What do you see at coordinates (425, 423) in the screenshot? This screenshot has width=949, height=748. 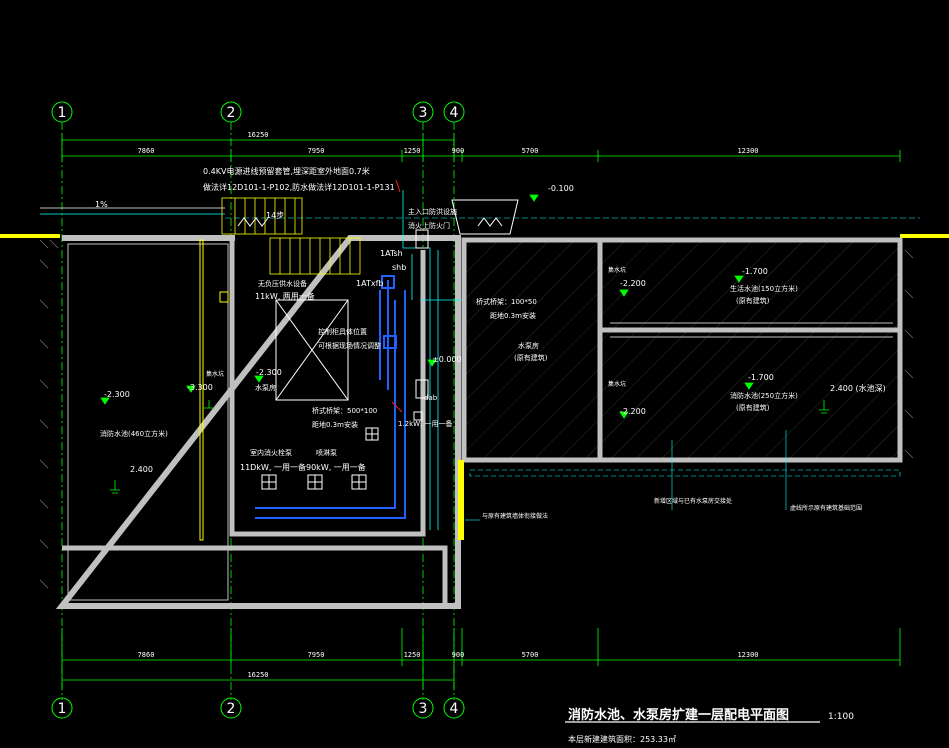 I see `panel-power: 1.2kW, 一用一备` at bounding box center [425, 423].